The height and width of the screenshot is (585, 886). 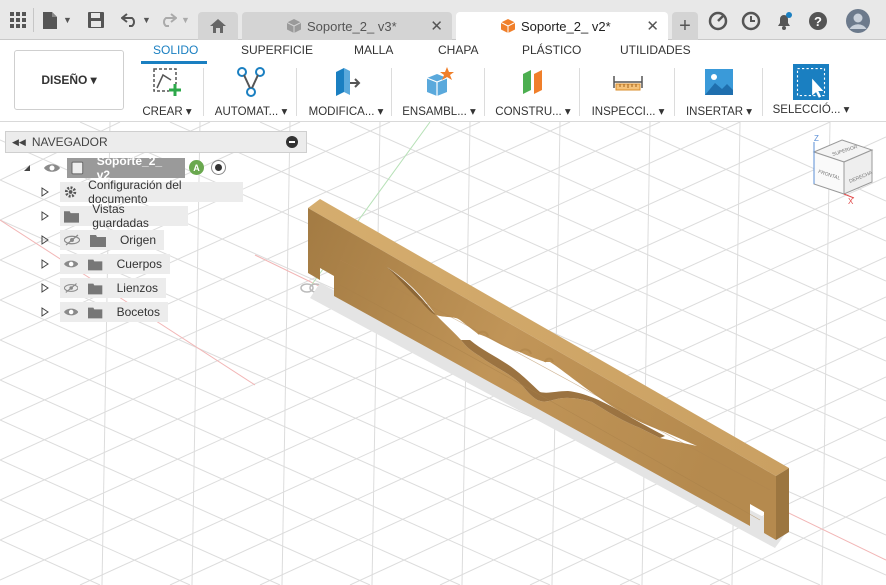 What do you see at coordinates (167, 82) in the screenshot?
I see `create-sketch-icon` at bounding box center [167, 82].